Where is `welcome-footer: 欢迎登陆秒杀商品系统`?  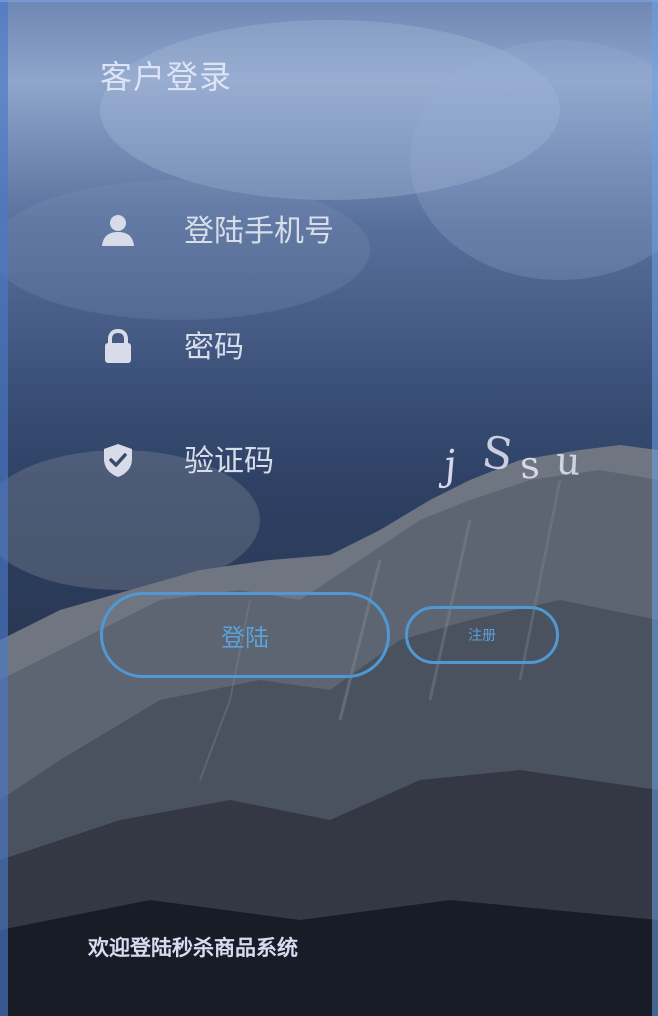 welcome-footer: 欢迎登陆秒杀商品系统 is located at coordinates (193, 948).